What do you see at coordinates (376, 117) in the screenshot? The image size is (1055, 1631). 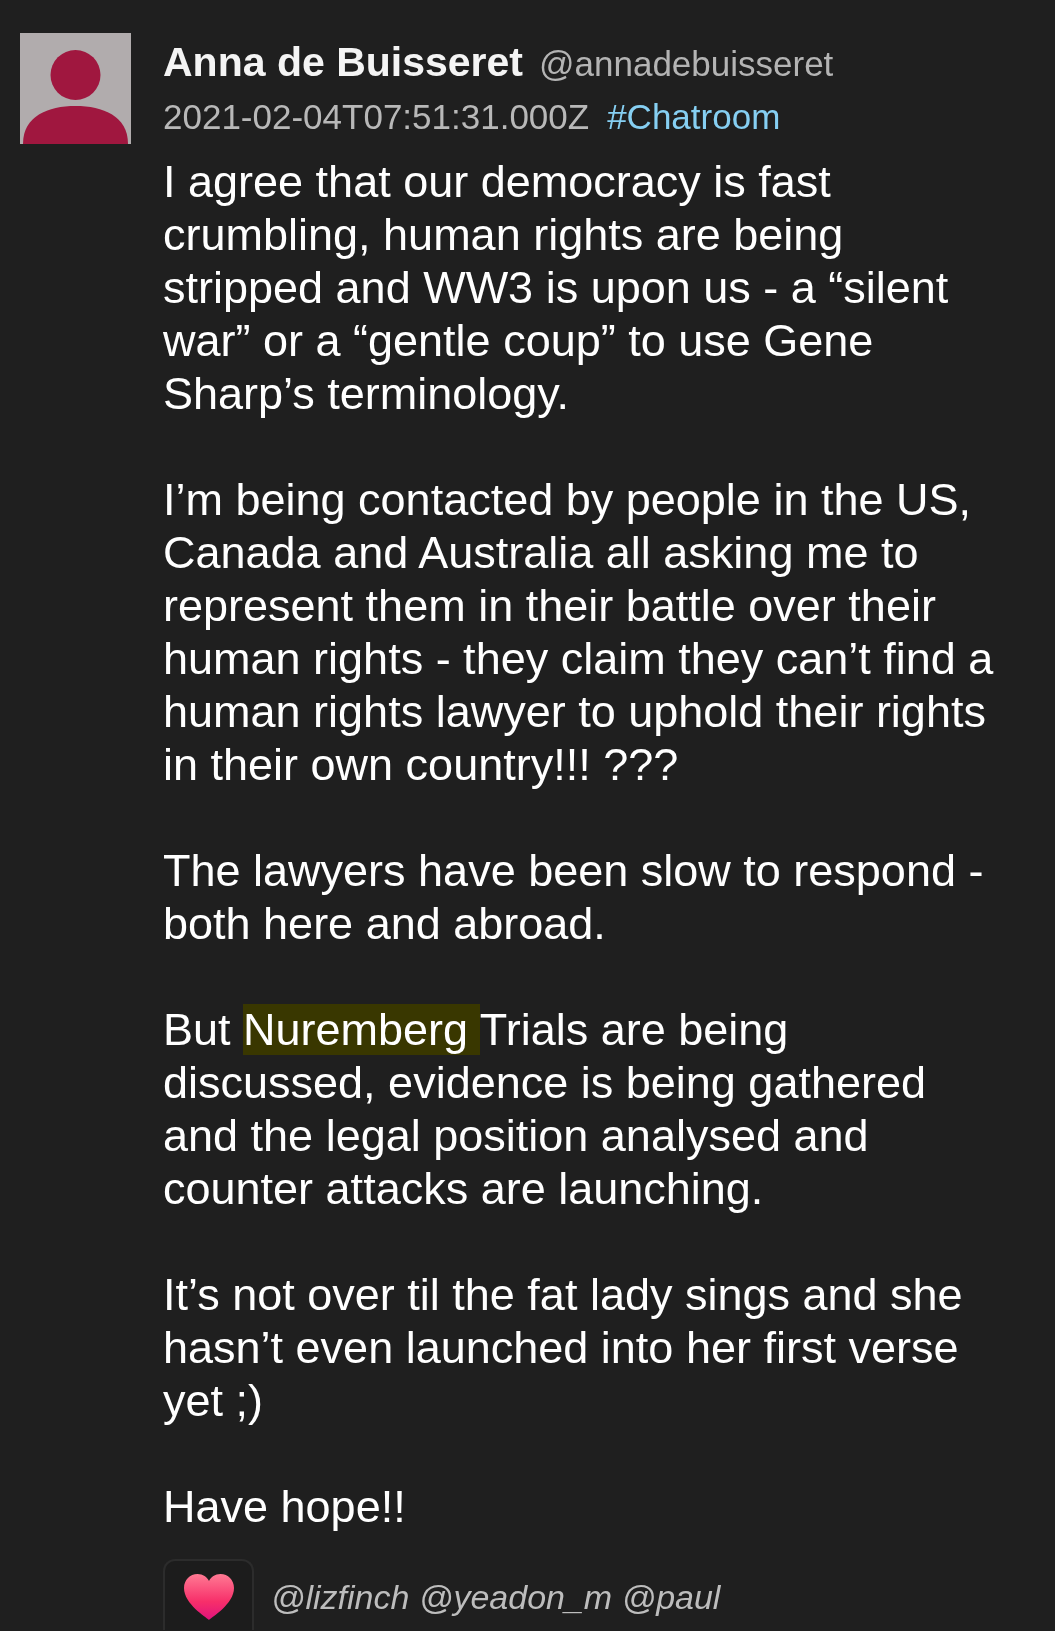 I see `message-timestamp: 2021-02-04T07:51:31.000Z` at bounding box center [376, 117].